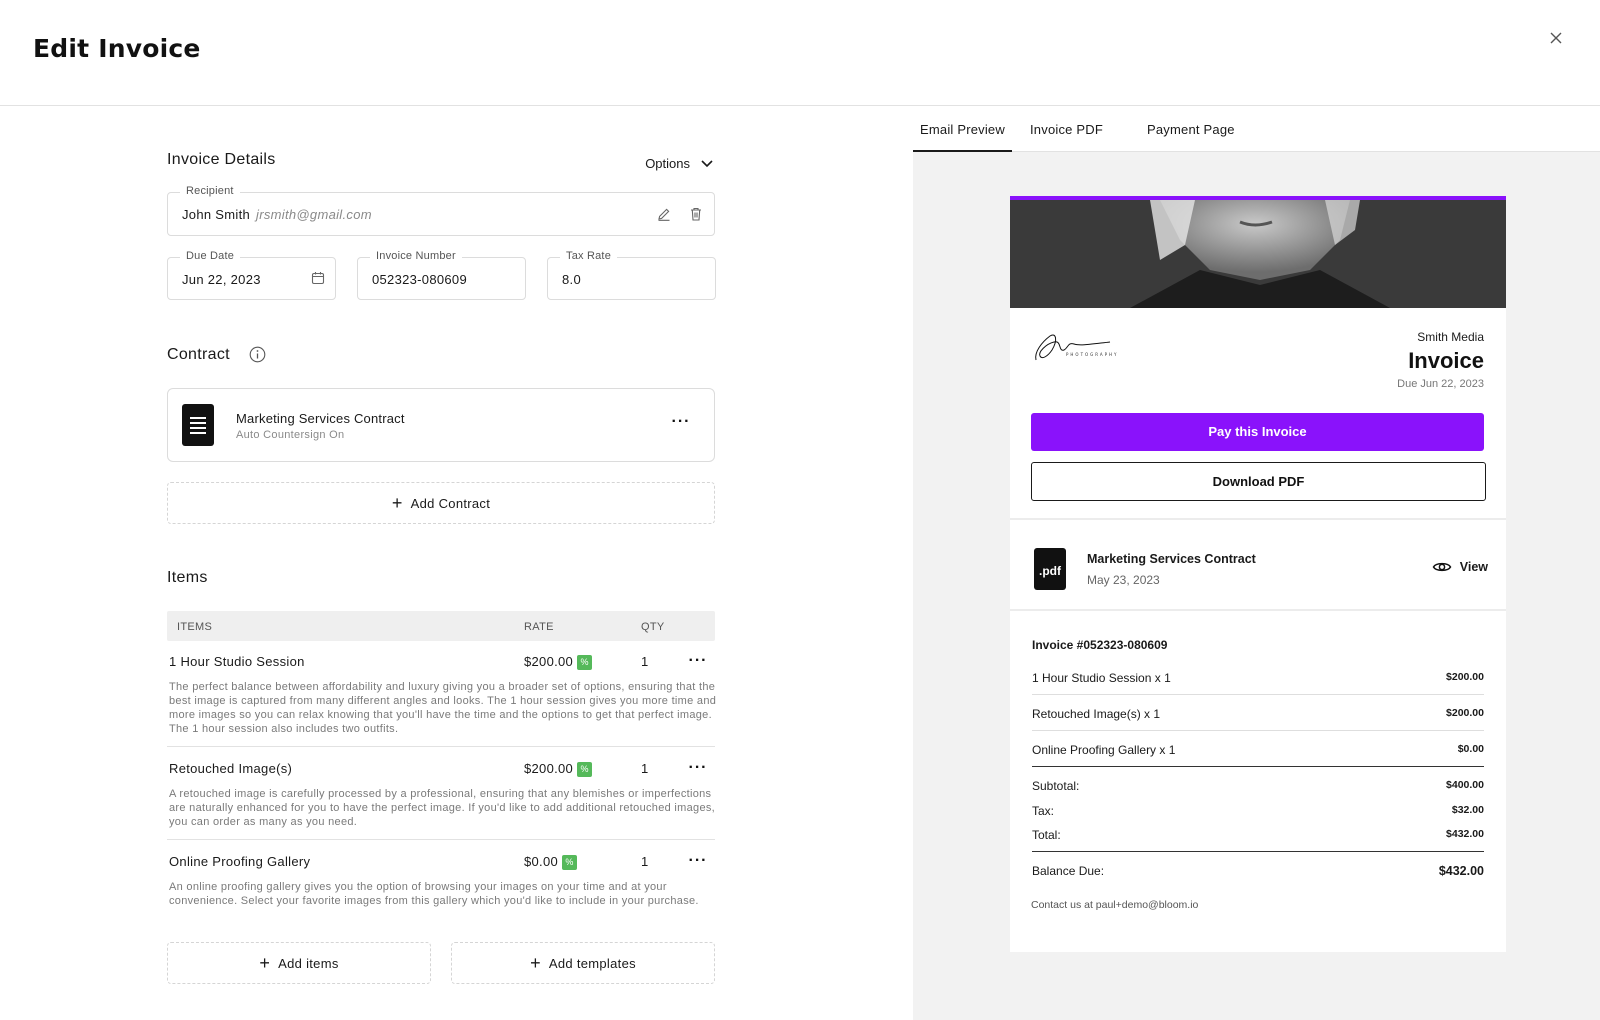 This screenshot has height=1020, width=1600. I want to click on edit-icon, so click(664, 214).